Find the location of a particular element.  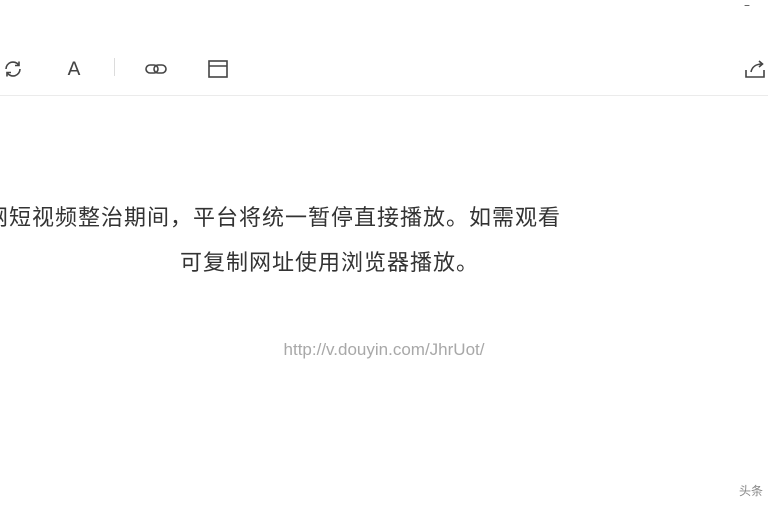

font-button: A is located at coordinates (74, 69).